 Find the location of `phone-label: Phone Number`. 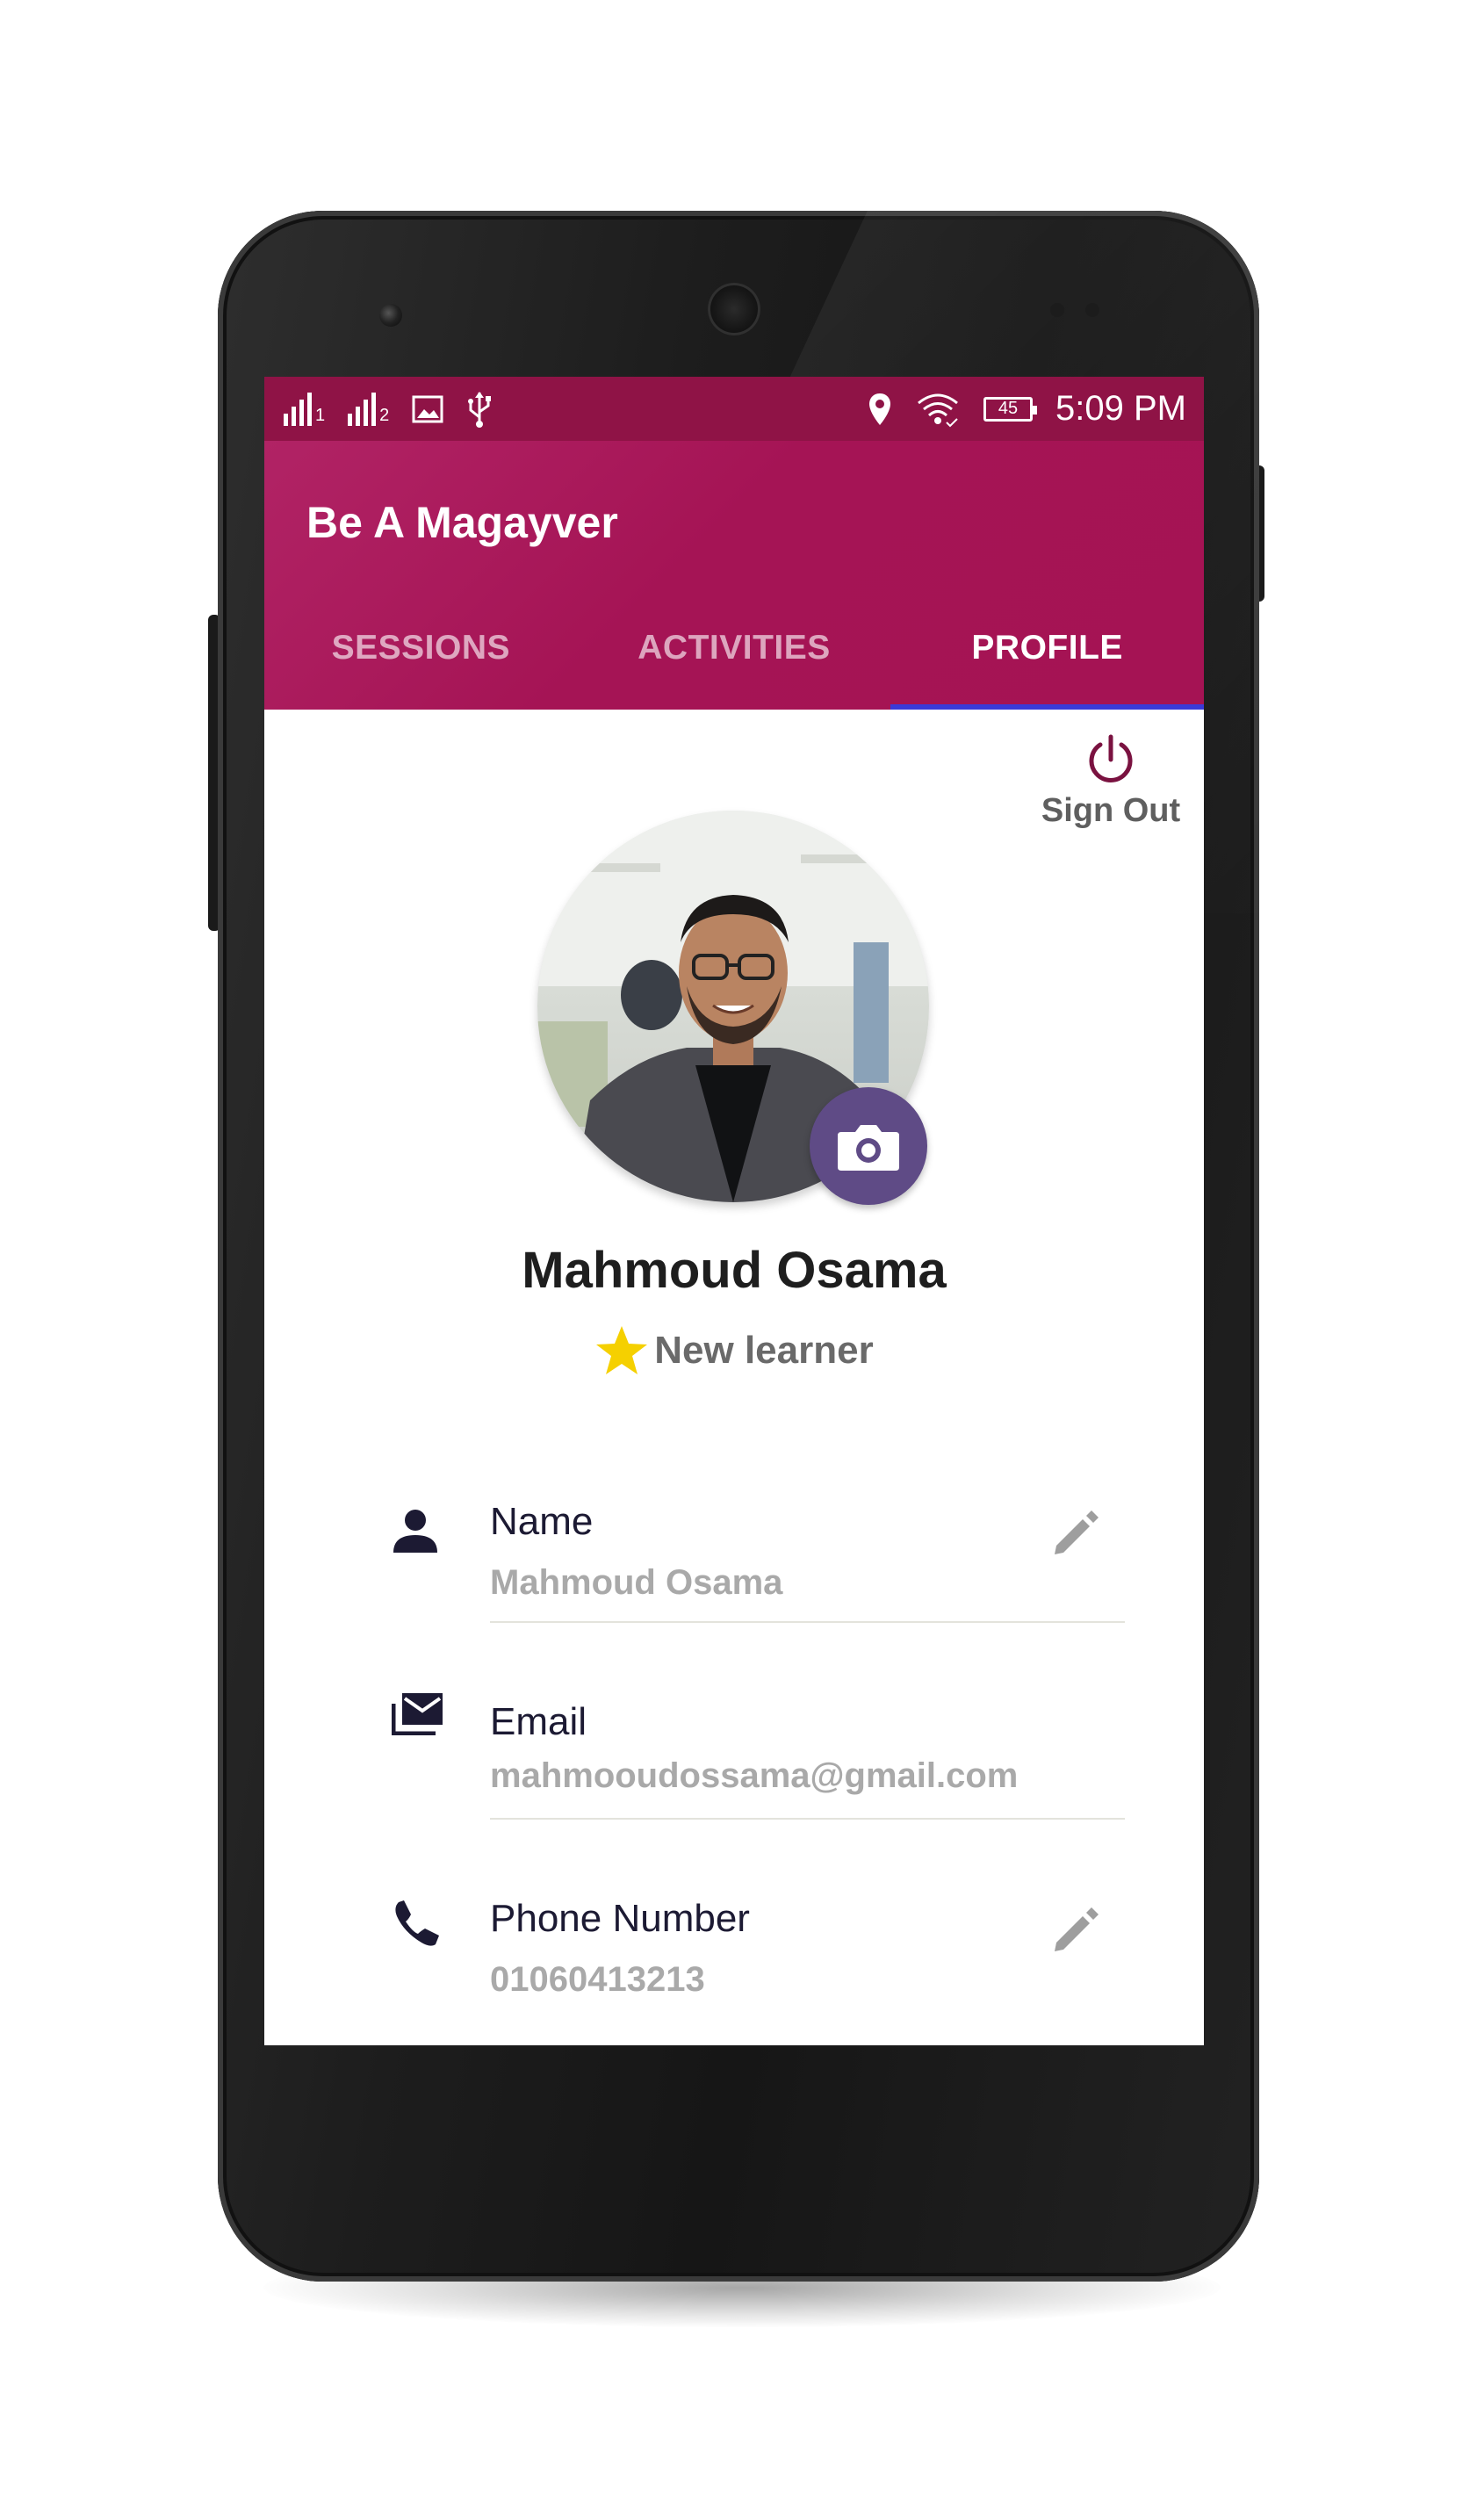

phone-label: Phone Number is located at coordinates (620, 1918).